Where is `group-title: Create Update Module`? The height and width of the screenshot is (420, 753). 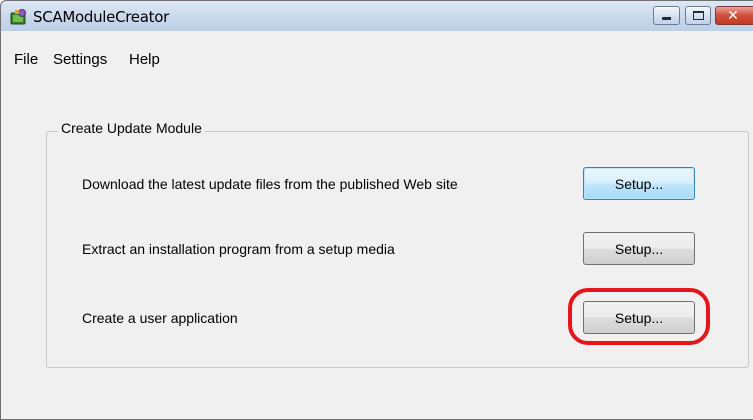 group-title: Create Update Module is located at coordinates (131, 128).